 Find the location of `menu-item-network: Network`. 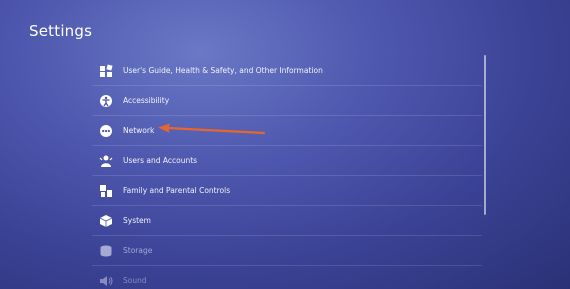

menu-item-network: Network is located at coordinates (287, 131).